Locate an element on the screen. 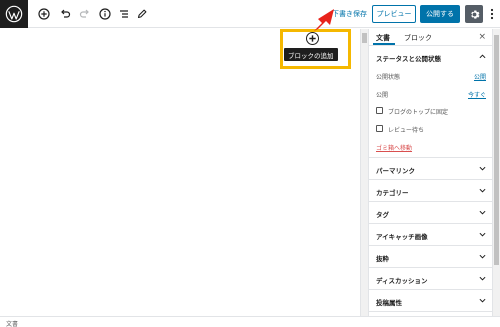 Image resolution: width=500 pixels, height=327 pixels. status-panel-header: ステータスと公開状態 is located at coordinates (430, 57).